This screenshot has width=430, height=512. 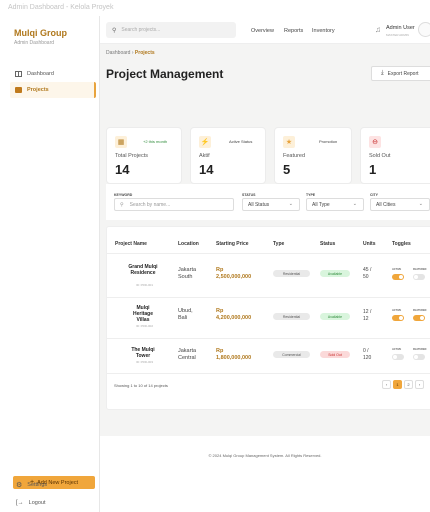 I want to click on chevron-down-icon: ⌄, so click(x=354, y=204).